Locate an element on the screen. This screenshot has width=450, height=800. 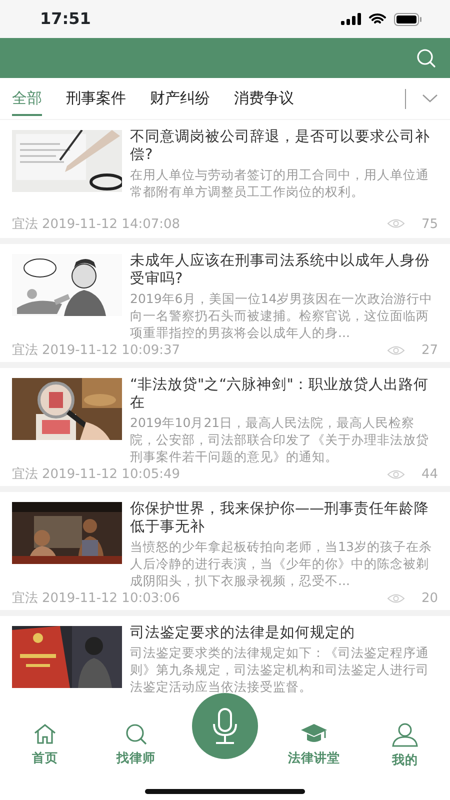
article-title: 你保护世界，我来保护你——刑事责任年龄降低于事无补 is located at coordinates (284, 518).